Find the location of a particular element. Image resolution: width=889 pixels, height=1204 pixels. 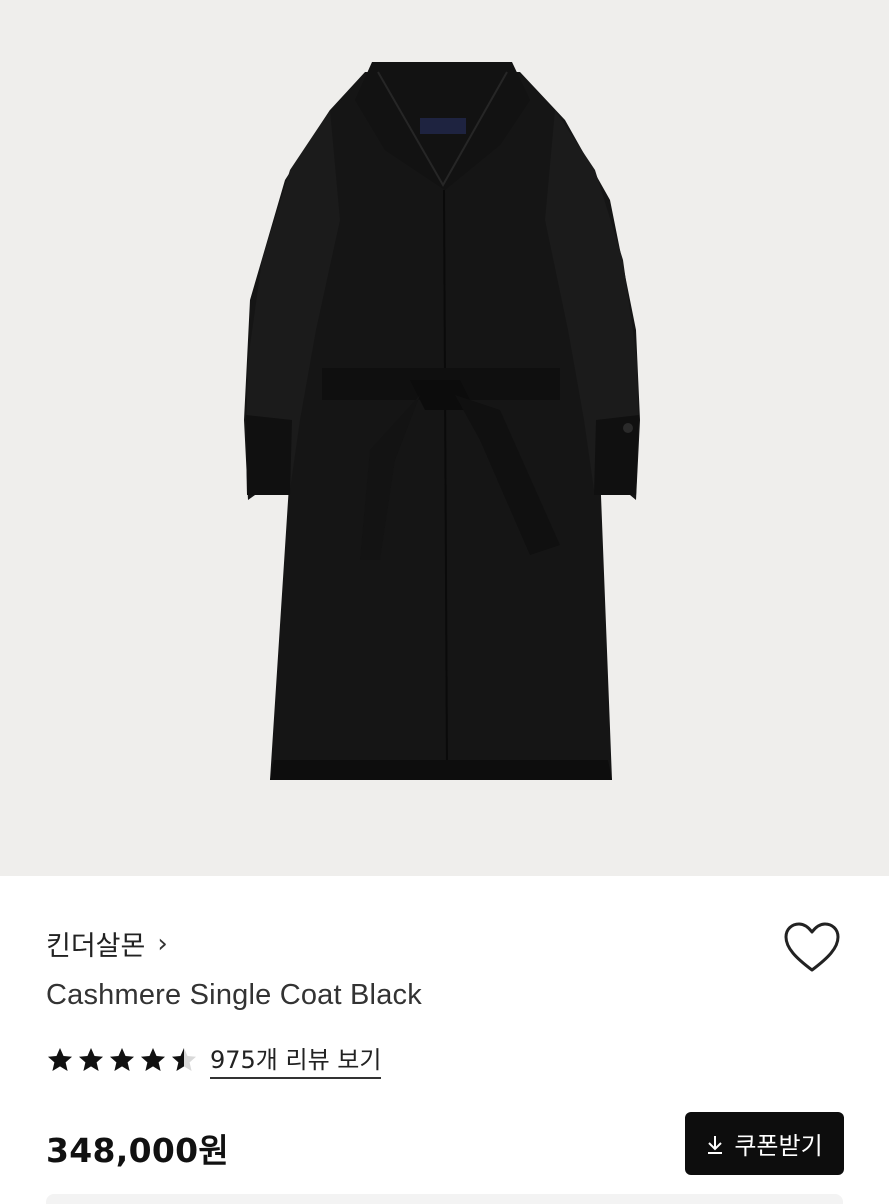

brand-name: 킨더살몬 is located at coordinates (96, 946).